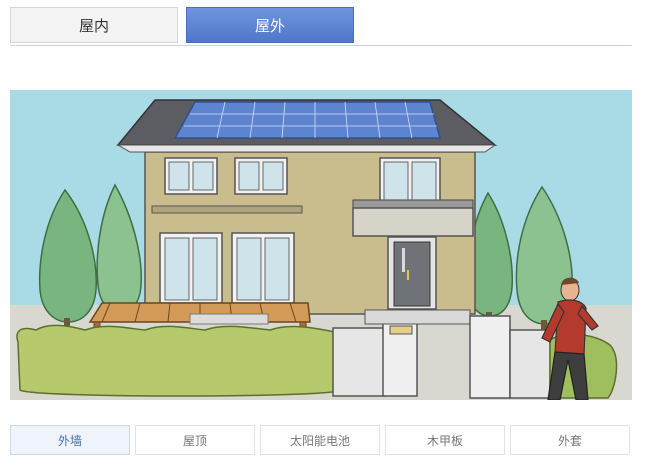  Describe the element at coordinates (445, 440) in the screenshot. I see `tab-wood-deck: 木甲板` at that location.